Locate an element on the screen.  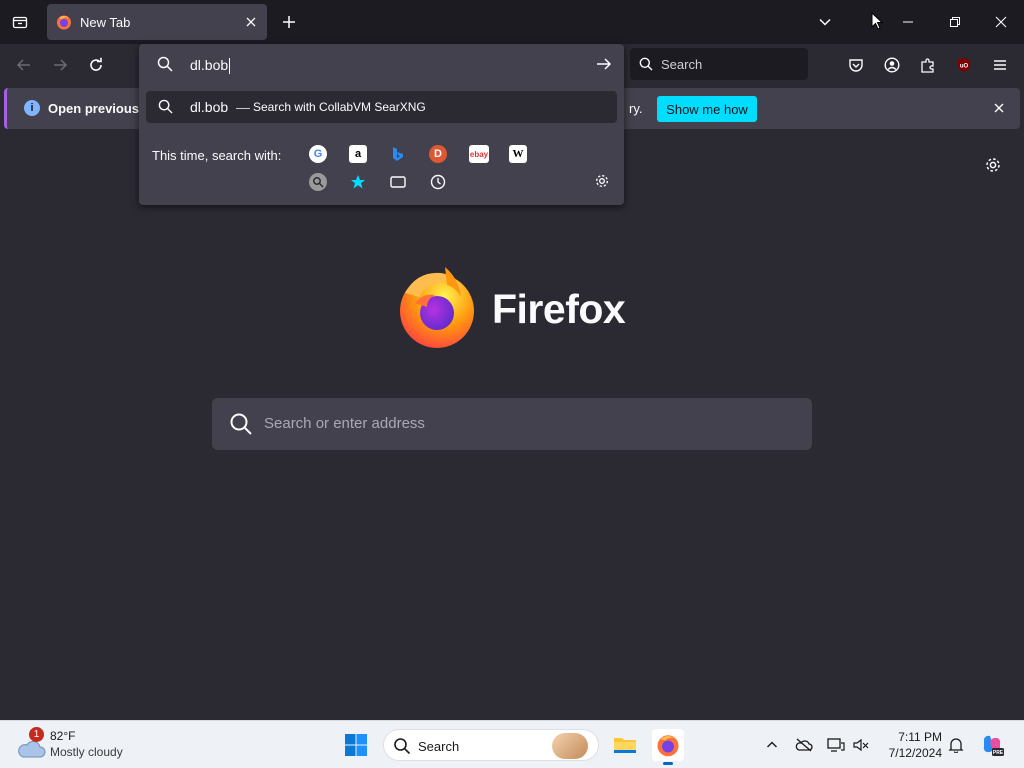
tab-strip: New Tab is located at coordinates (512, 22).